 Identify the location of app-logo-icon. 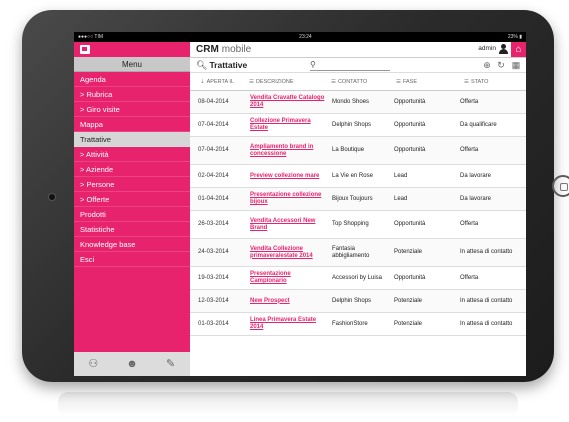
(85, 49).